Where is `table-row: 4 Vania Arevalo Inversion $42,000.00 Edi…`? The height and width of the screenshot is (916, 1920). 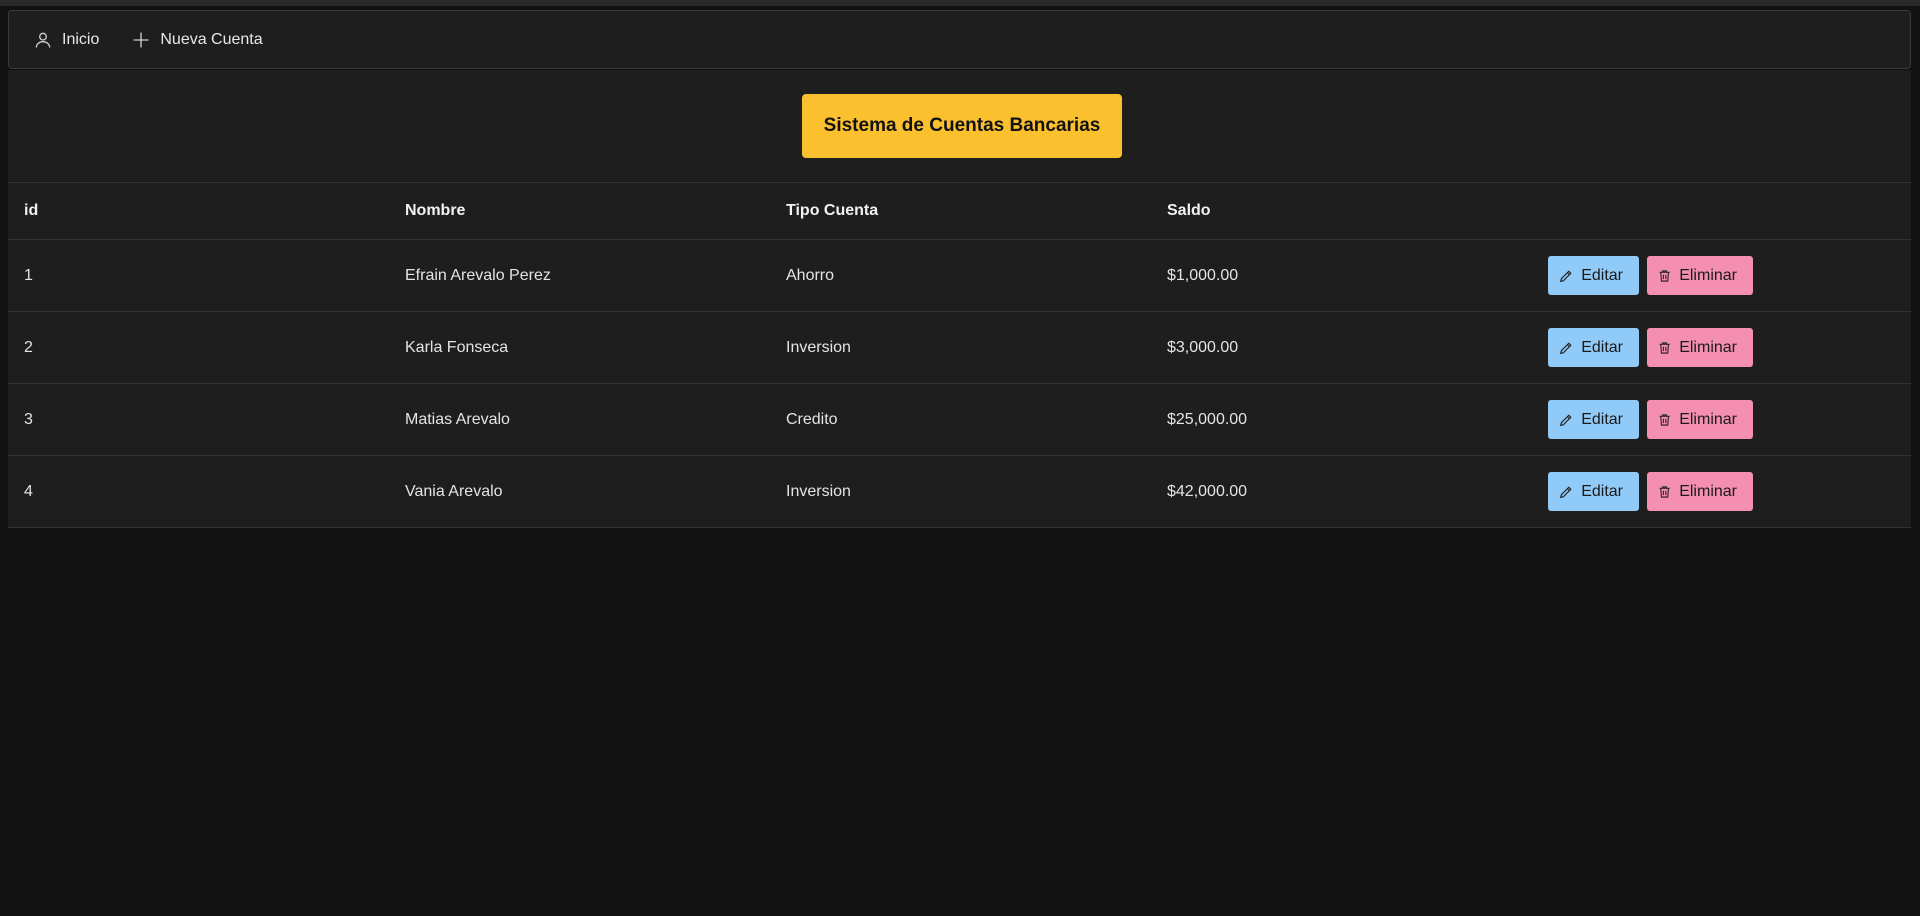
table-row: 4 Vania Arevalo Inversion $42,000.00 Edi… is located at coordinates (959, 491).